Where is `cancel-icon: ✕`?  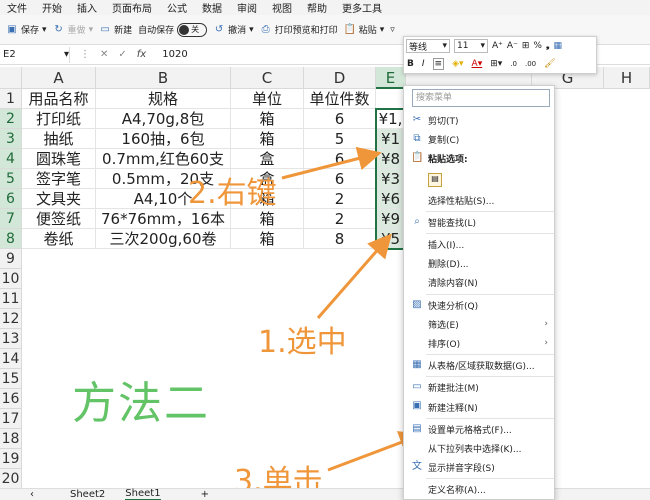
cancel-icon: ✕ is located at coordinates (104, 54).